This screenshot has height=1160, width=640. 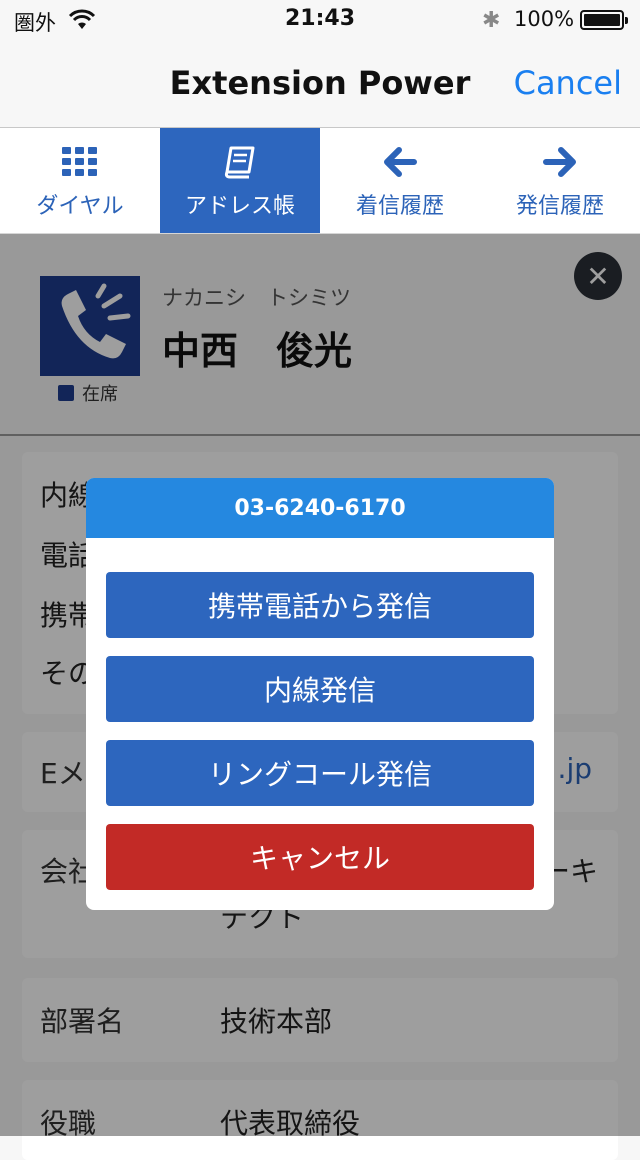 I want to click on extension-call-button: 内線発信, so click(x=320, y=689).